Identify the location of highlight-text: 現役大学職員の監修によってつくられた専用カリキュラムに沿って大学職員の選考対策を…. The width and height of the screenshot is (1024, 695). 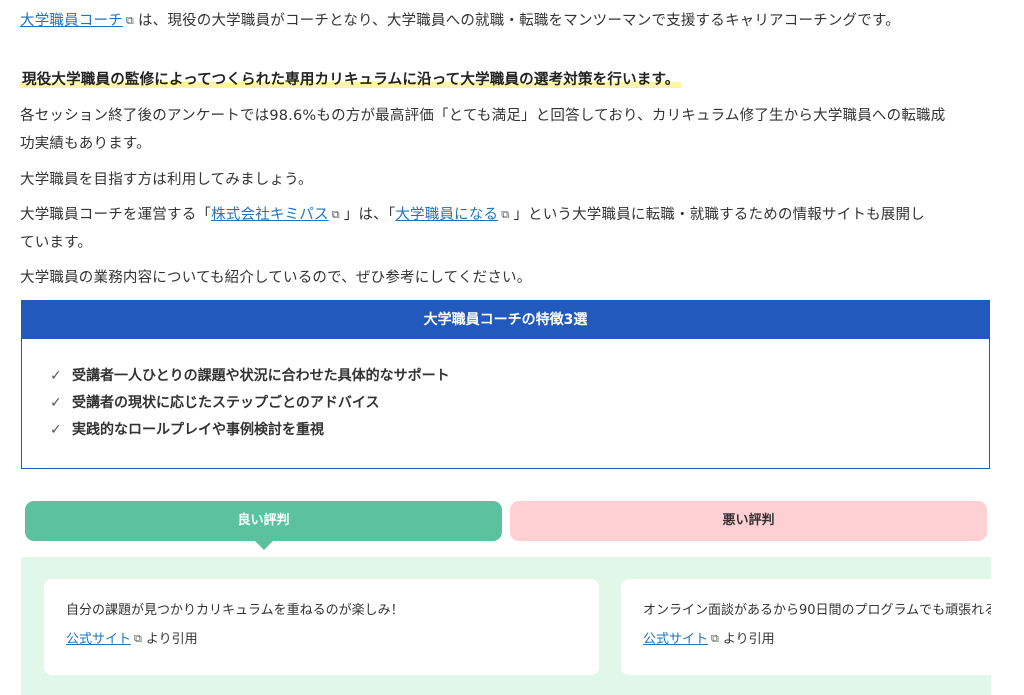
(351, 80).